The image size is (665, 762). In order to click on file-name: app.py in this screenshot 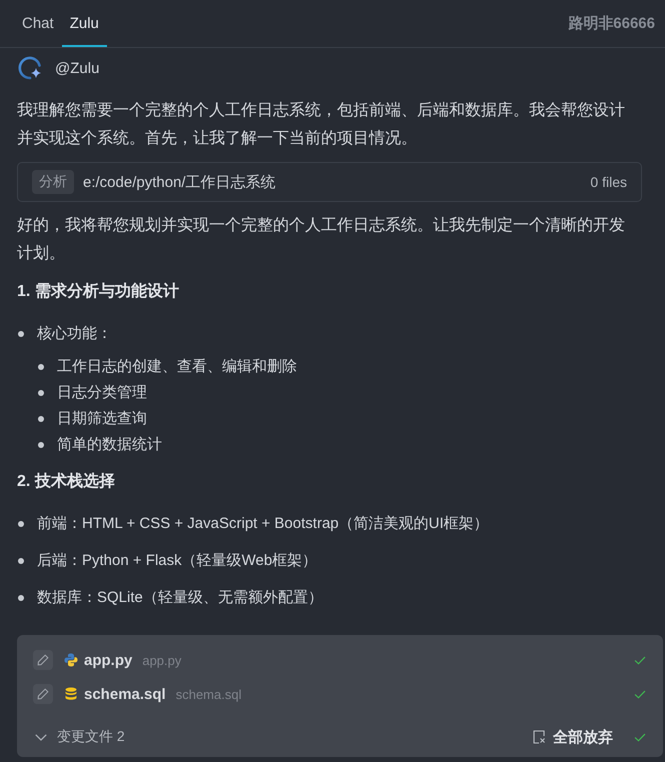, I will do `click(108, 660)`.